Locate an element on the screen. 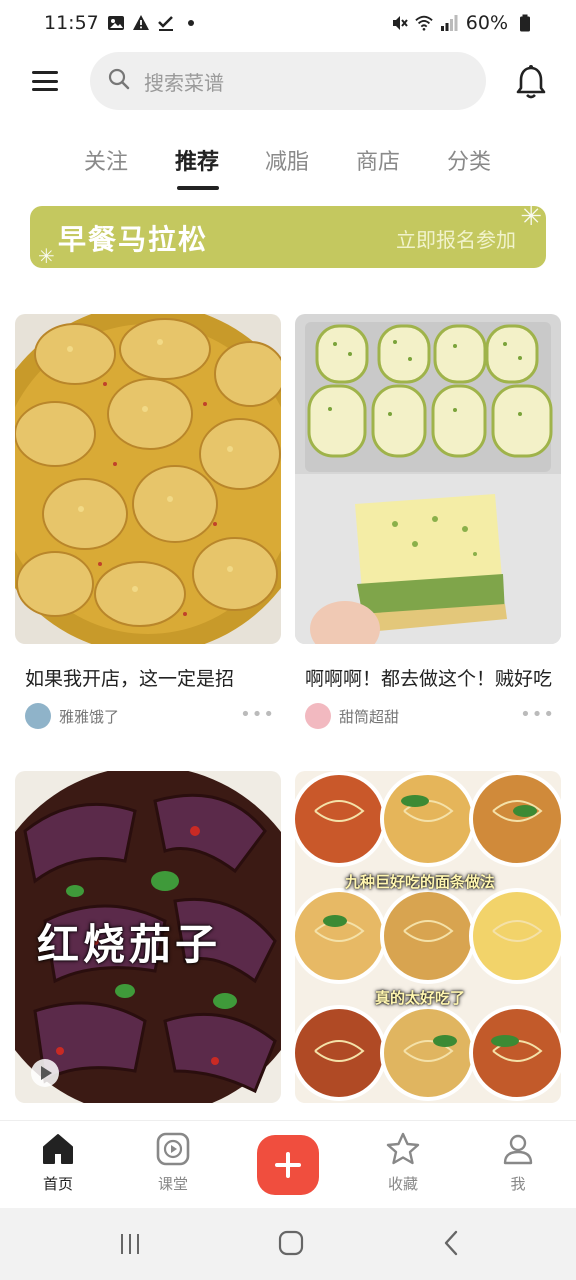 Image resolution: width=576 pixels, height=1280 pixels. recipe-overlay-text-top: 九种巨好吃的面条做法 is located at coordinates (420, 882).